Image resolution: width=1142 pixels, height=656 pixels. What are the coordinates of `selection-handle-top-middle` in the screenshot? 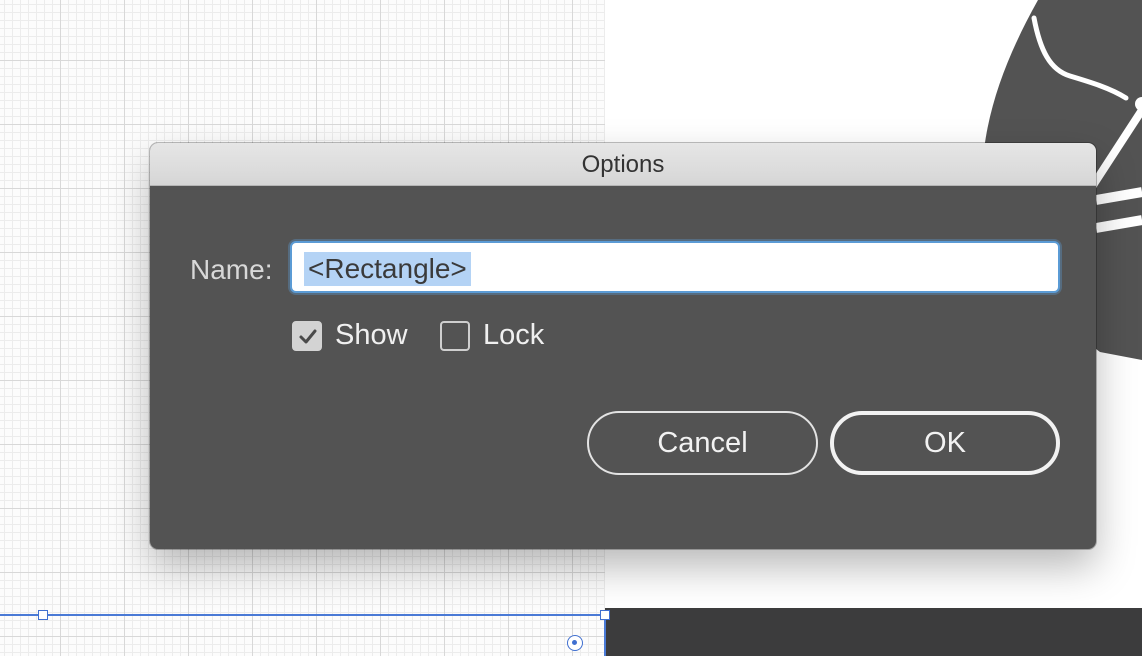 It's located at (43, 615).